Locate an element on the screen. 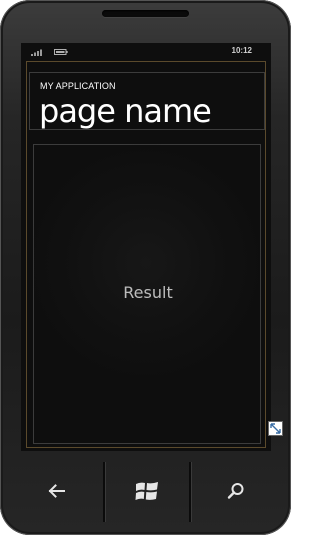  resize-handle-icon is located at coordinates (275, 428).